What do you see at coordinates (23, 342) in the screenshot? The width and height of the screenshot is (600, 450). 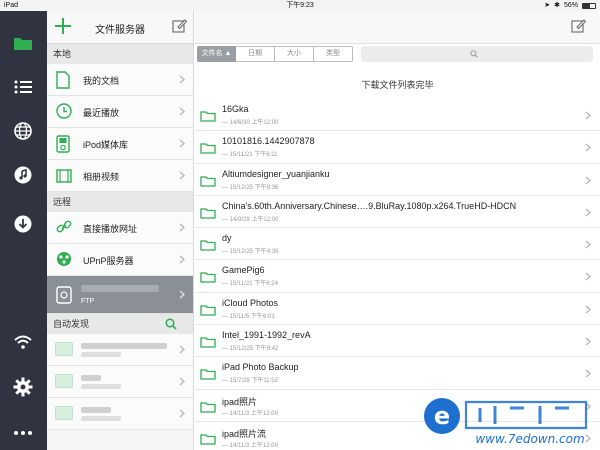 I see `wifi-icon` at bounding box center [23, 342].